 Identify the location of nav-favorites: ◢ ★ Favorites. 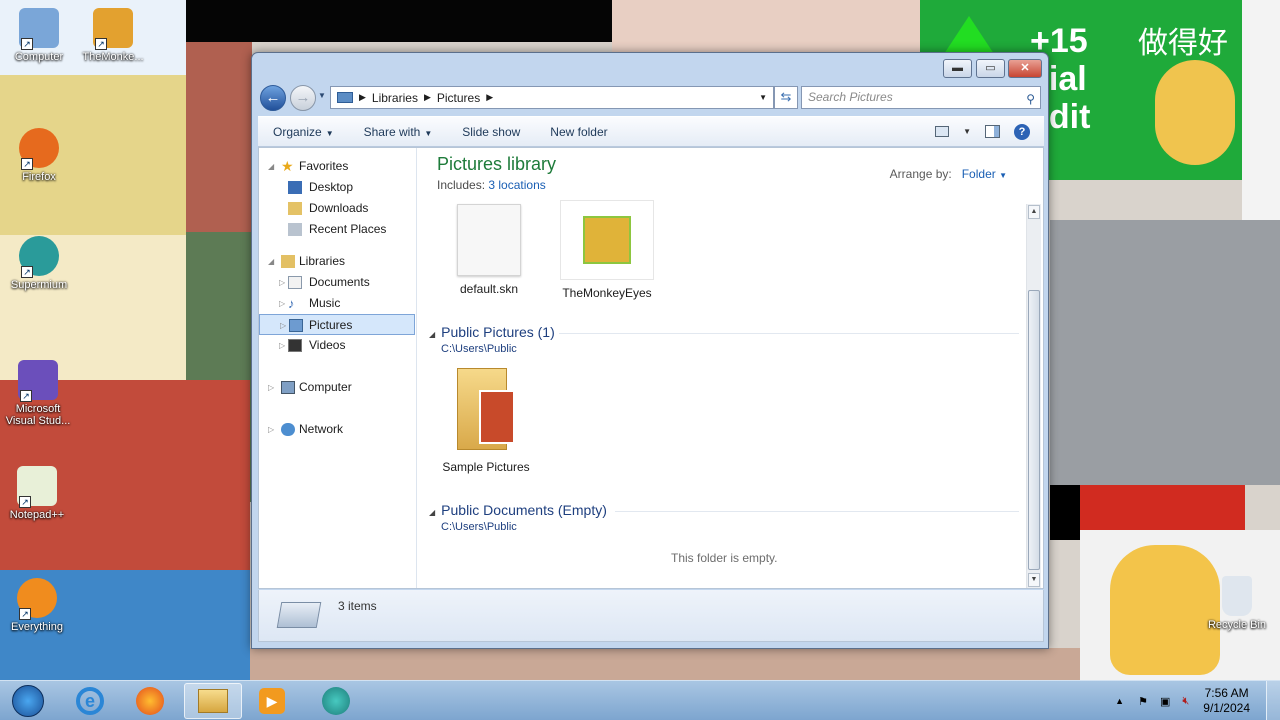
(337, 166).